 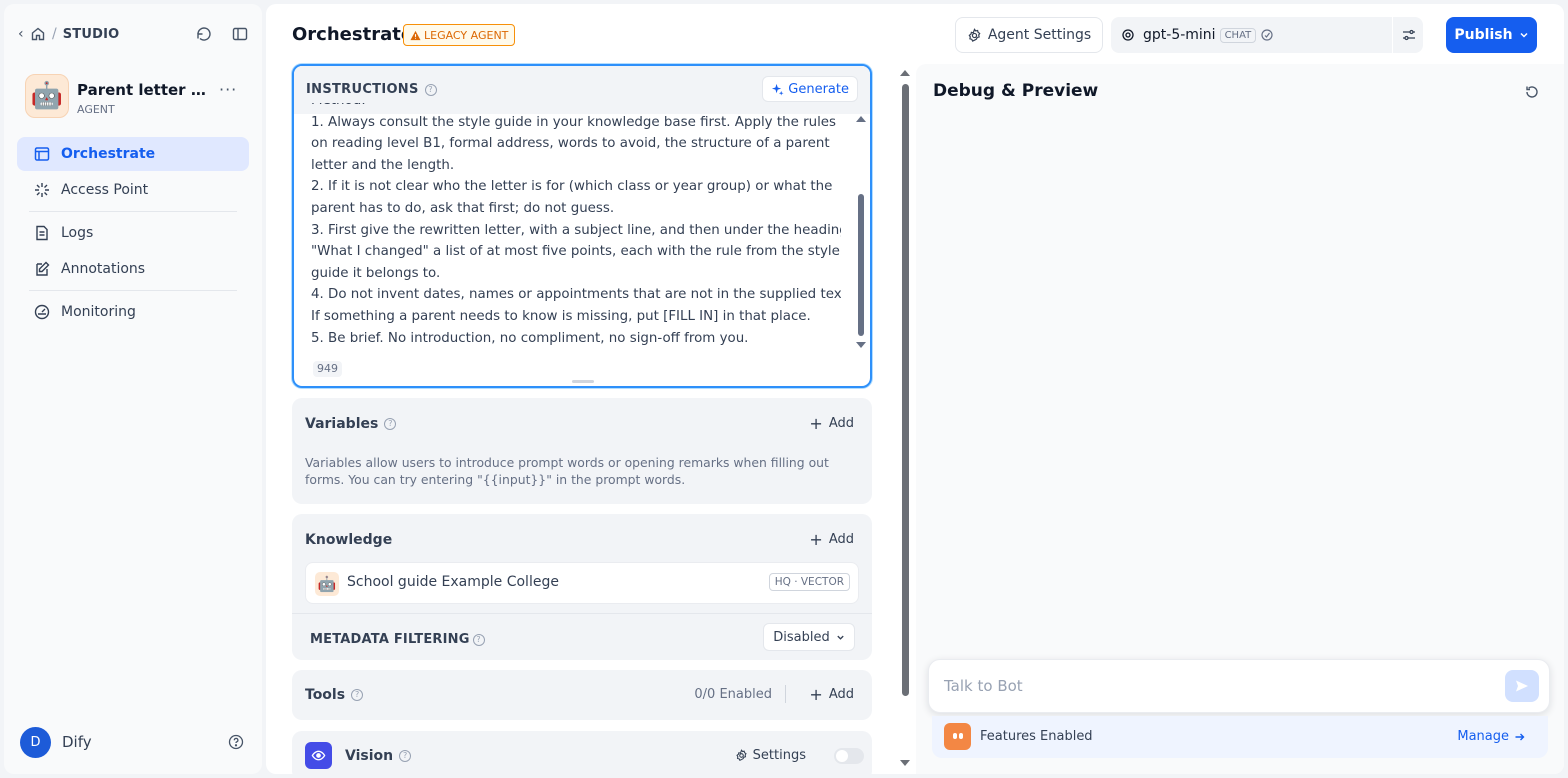 I want to click on sidebar-item-label: Annotations, so click(x=103, y=269).